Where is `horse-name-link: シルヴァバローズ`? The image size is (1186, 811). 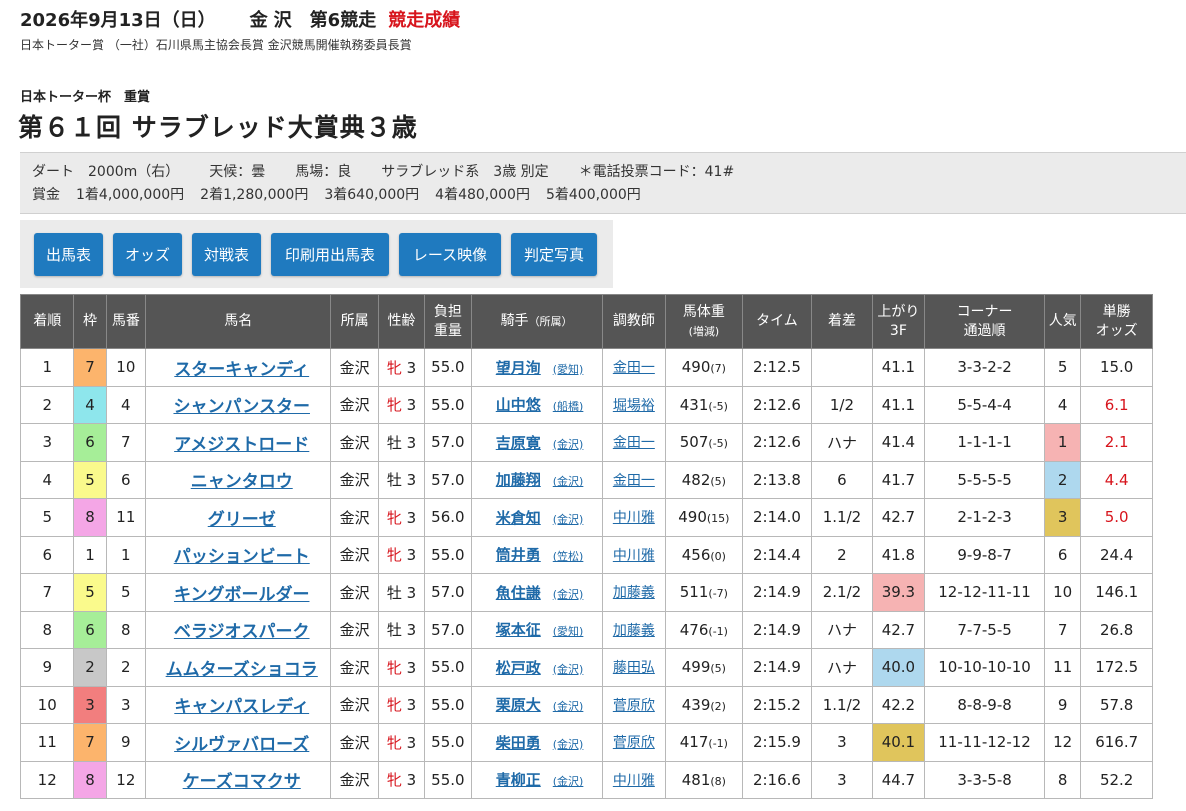 horse-name-link: シルヴァバローズ is located at coordinates (241, 745).